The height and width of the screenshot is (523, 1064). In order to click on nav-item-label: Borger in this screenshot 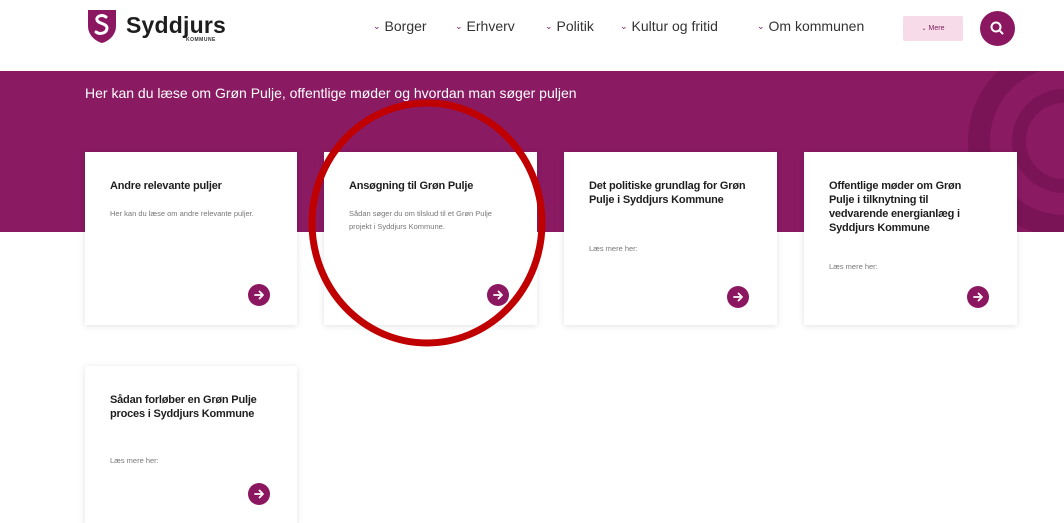, I will do `click(405, 26)`.